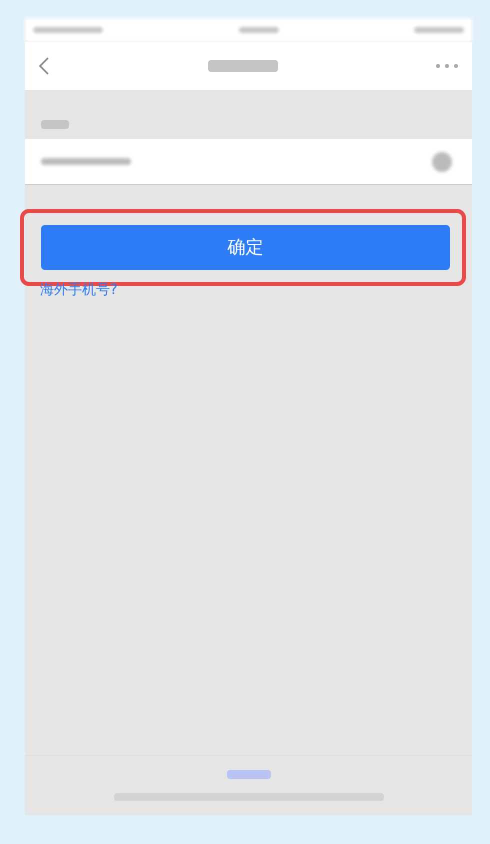 The width and height of the screenshot is (490, 844). I want to click on confirm-button: 确定, so click(245, 247).